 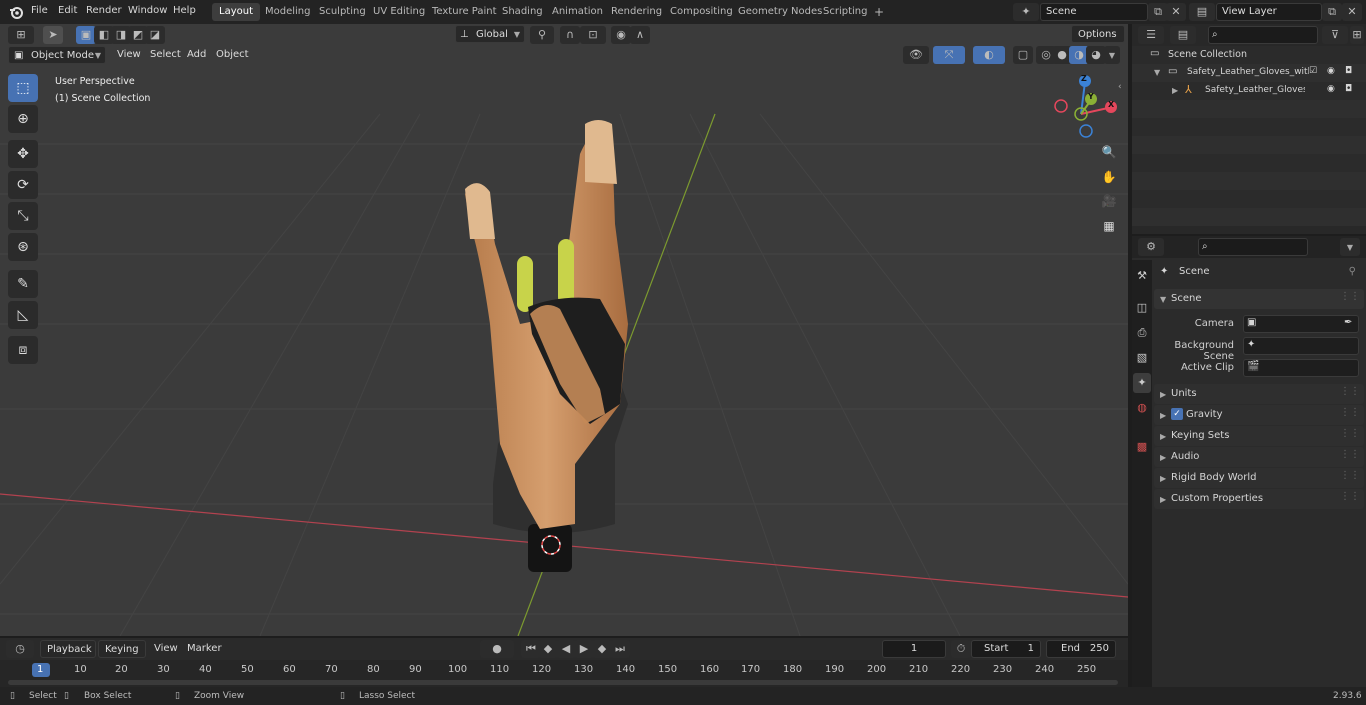 What do you see at coordinates (23, 284) in the screenshot?
I see `annotate-tool: ✎` at bounding box center [23, 284].